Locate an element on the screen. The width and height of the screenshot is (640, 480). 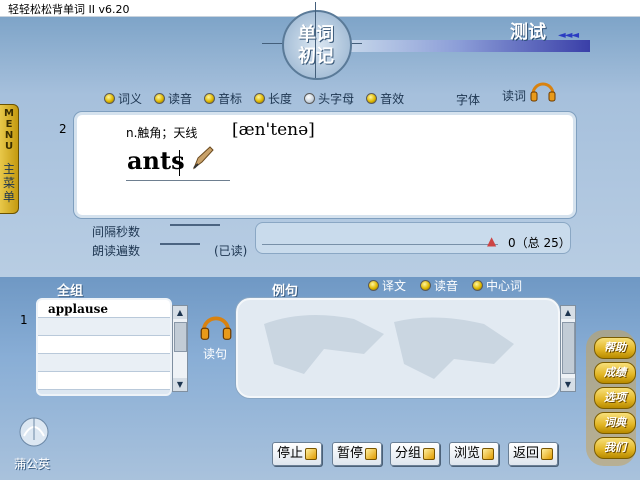
interval-seconds-label: 间隔秒数 is located at coordinates (116, 232).